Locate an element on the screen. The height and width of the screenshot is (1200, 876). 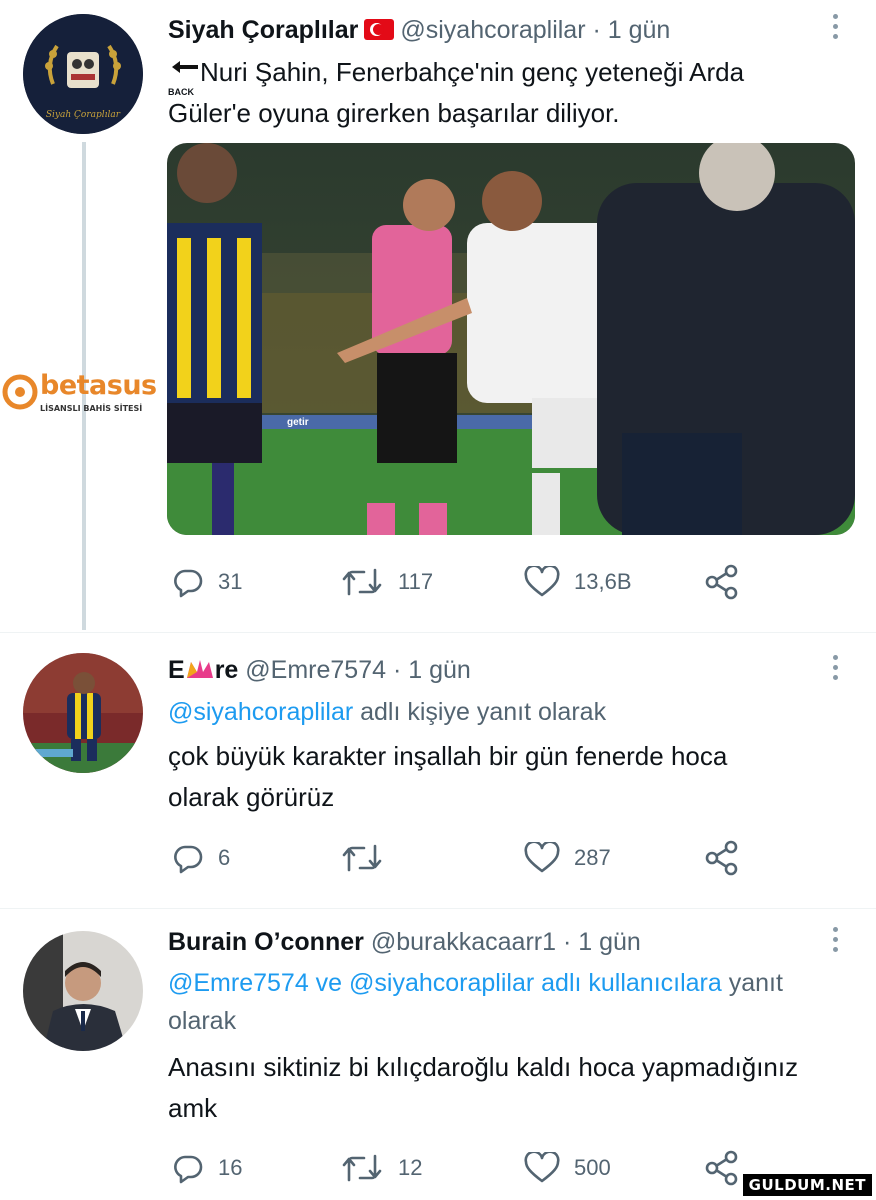
like-button: 13,6B is located at coordinates (578, 582).